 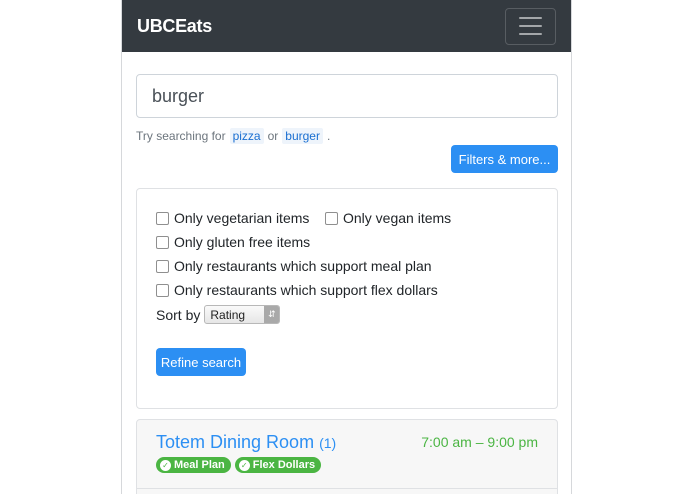 What do you see at coordinates (181, 136) in the screenshot?
I see `hint-prefix: Try searching for` at bounding box center [181, 136].